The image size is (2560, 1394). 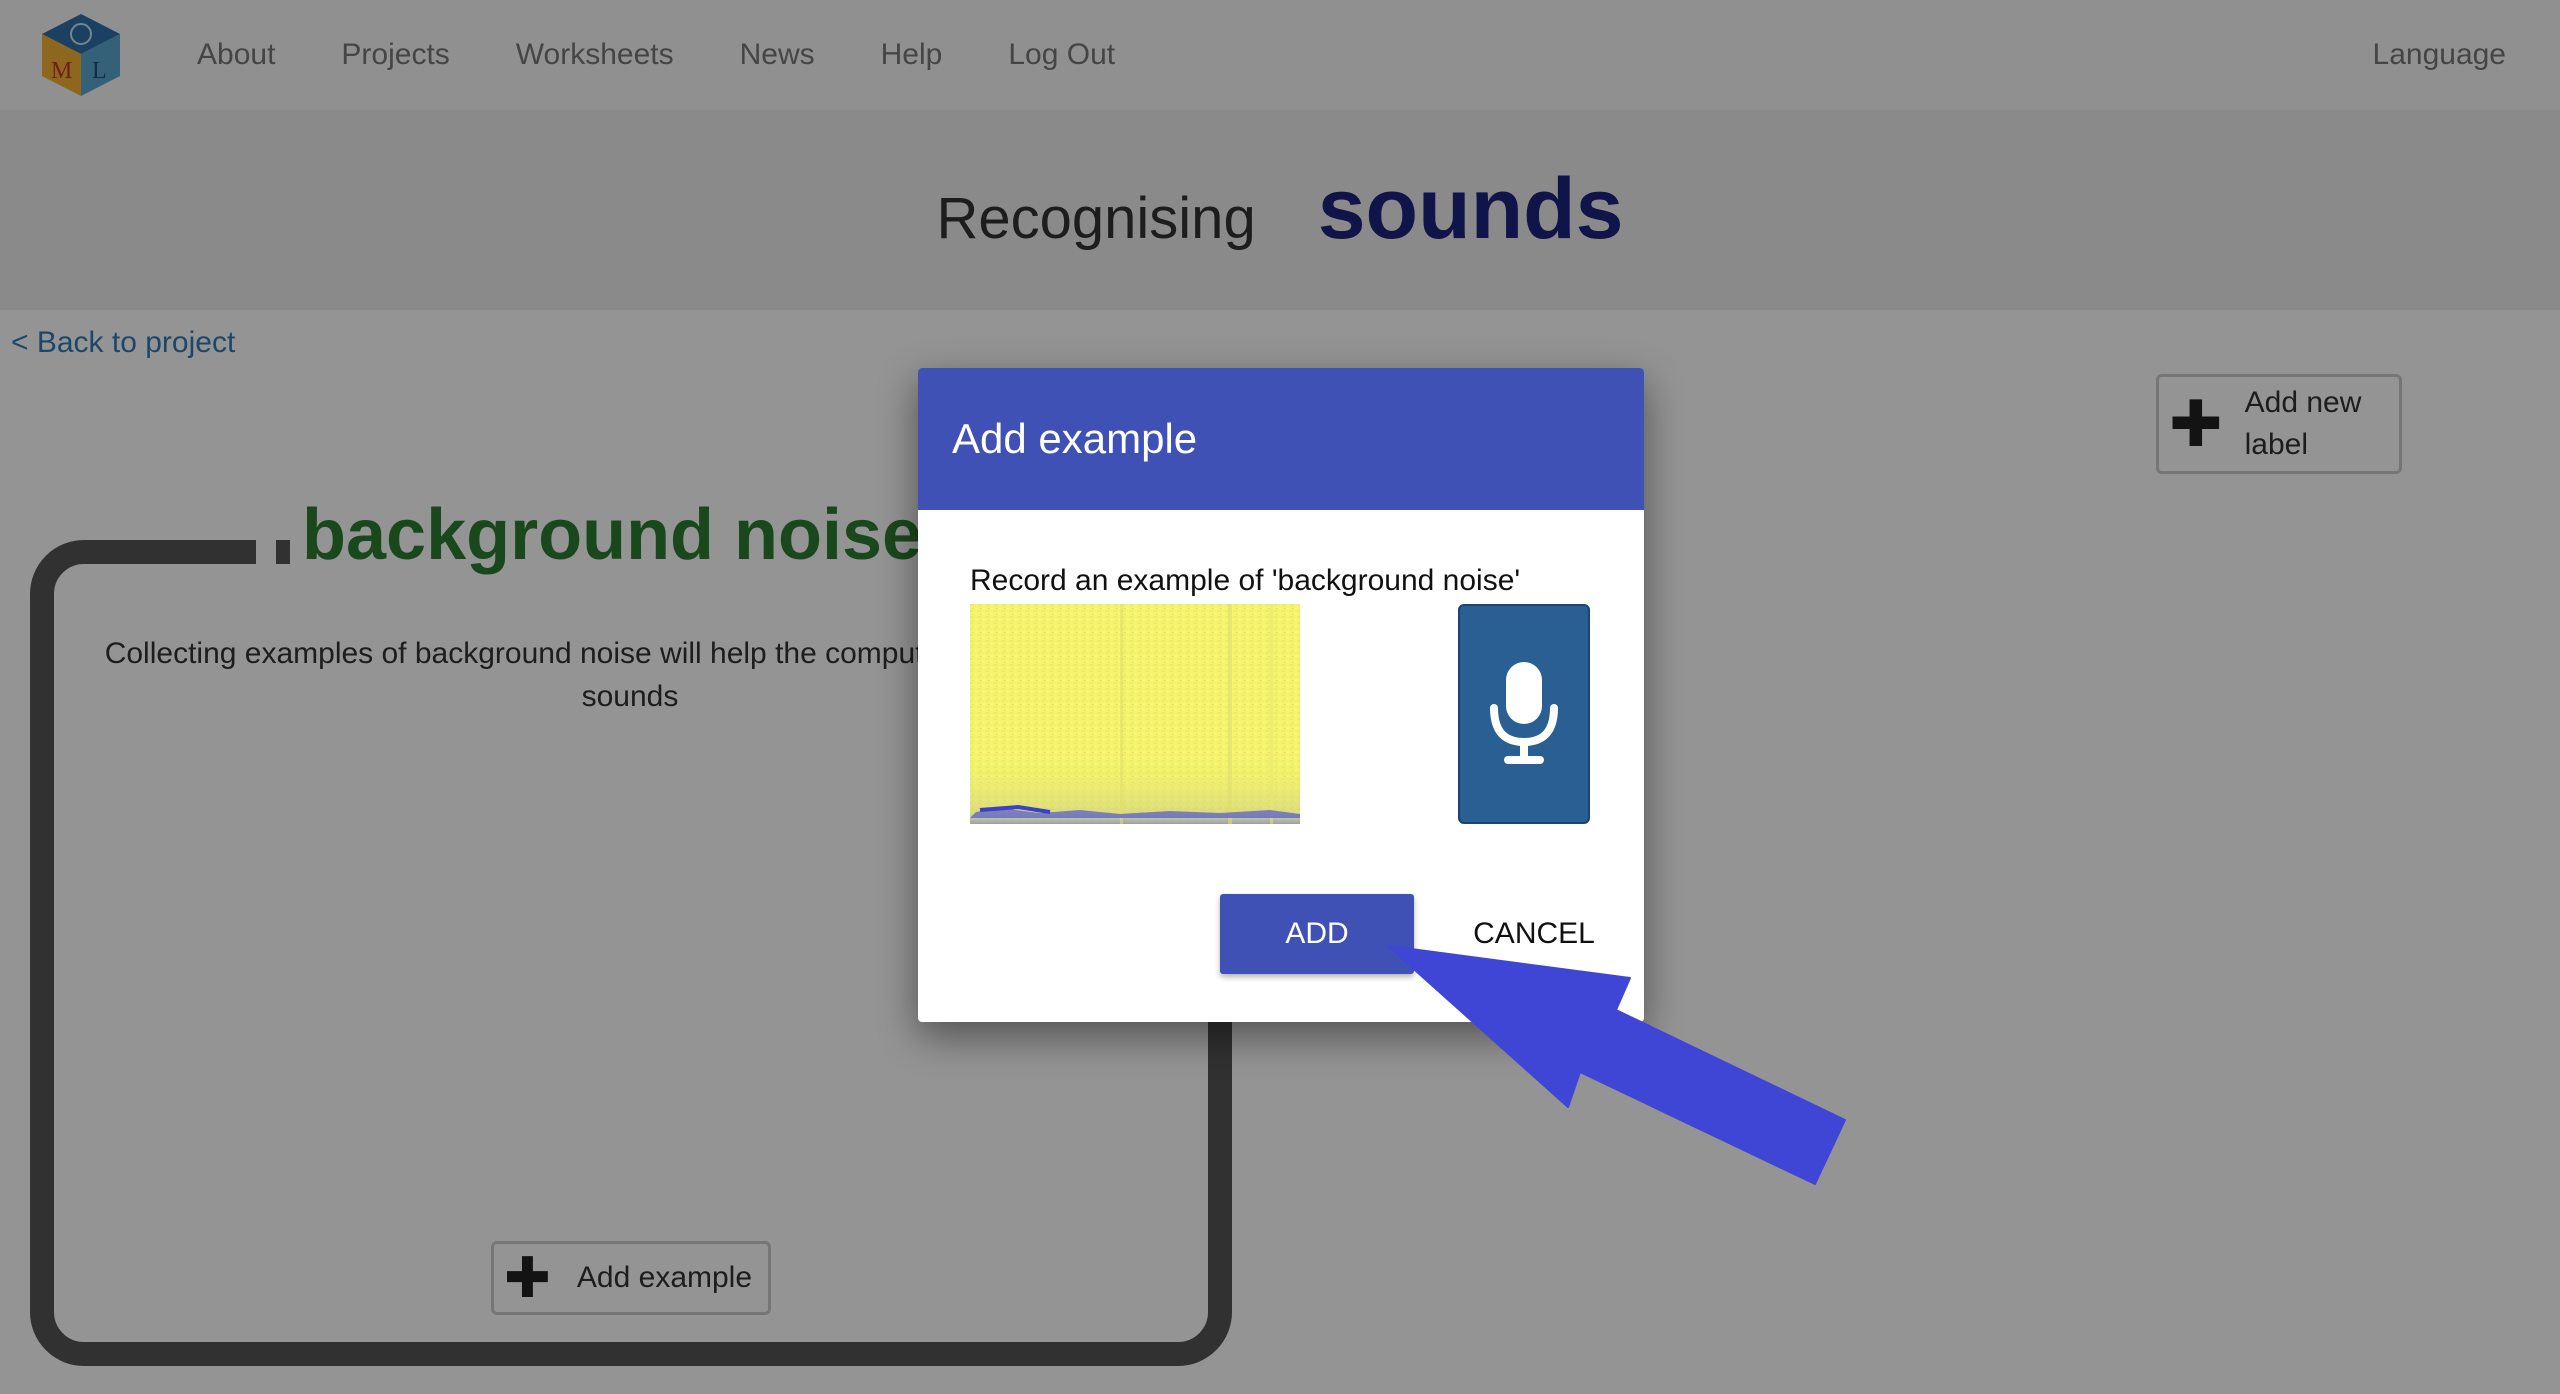 I want to click on microphone-icon, so click(x=1524, y=713).